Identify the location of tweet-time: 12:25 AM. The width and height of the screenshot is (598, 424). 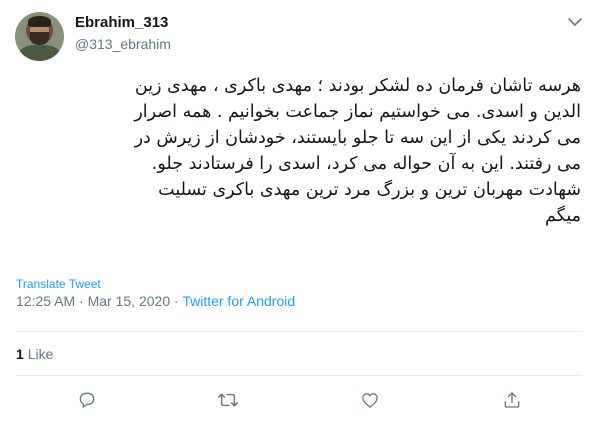
(45, 301).